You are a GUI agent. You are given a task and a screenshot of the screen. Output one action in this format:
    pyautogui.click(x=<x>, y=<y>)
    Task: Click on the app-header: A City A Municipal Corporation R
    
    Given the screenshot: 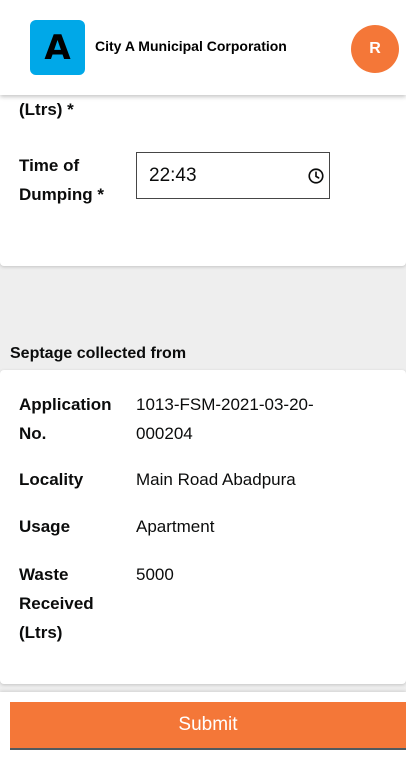 What is the action you would take?
    pyautogui.click(x=203, y=47)
    